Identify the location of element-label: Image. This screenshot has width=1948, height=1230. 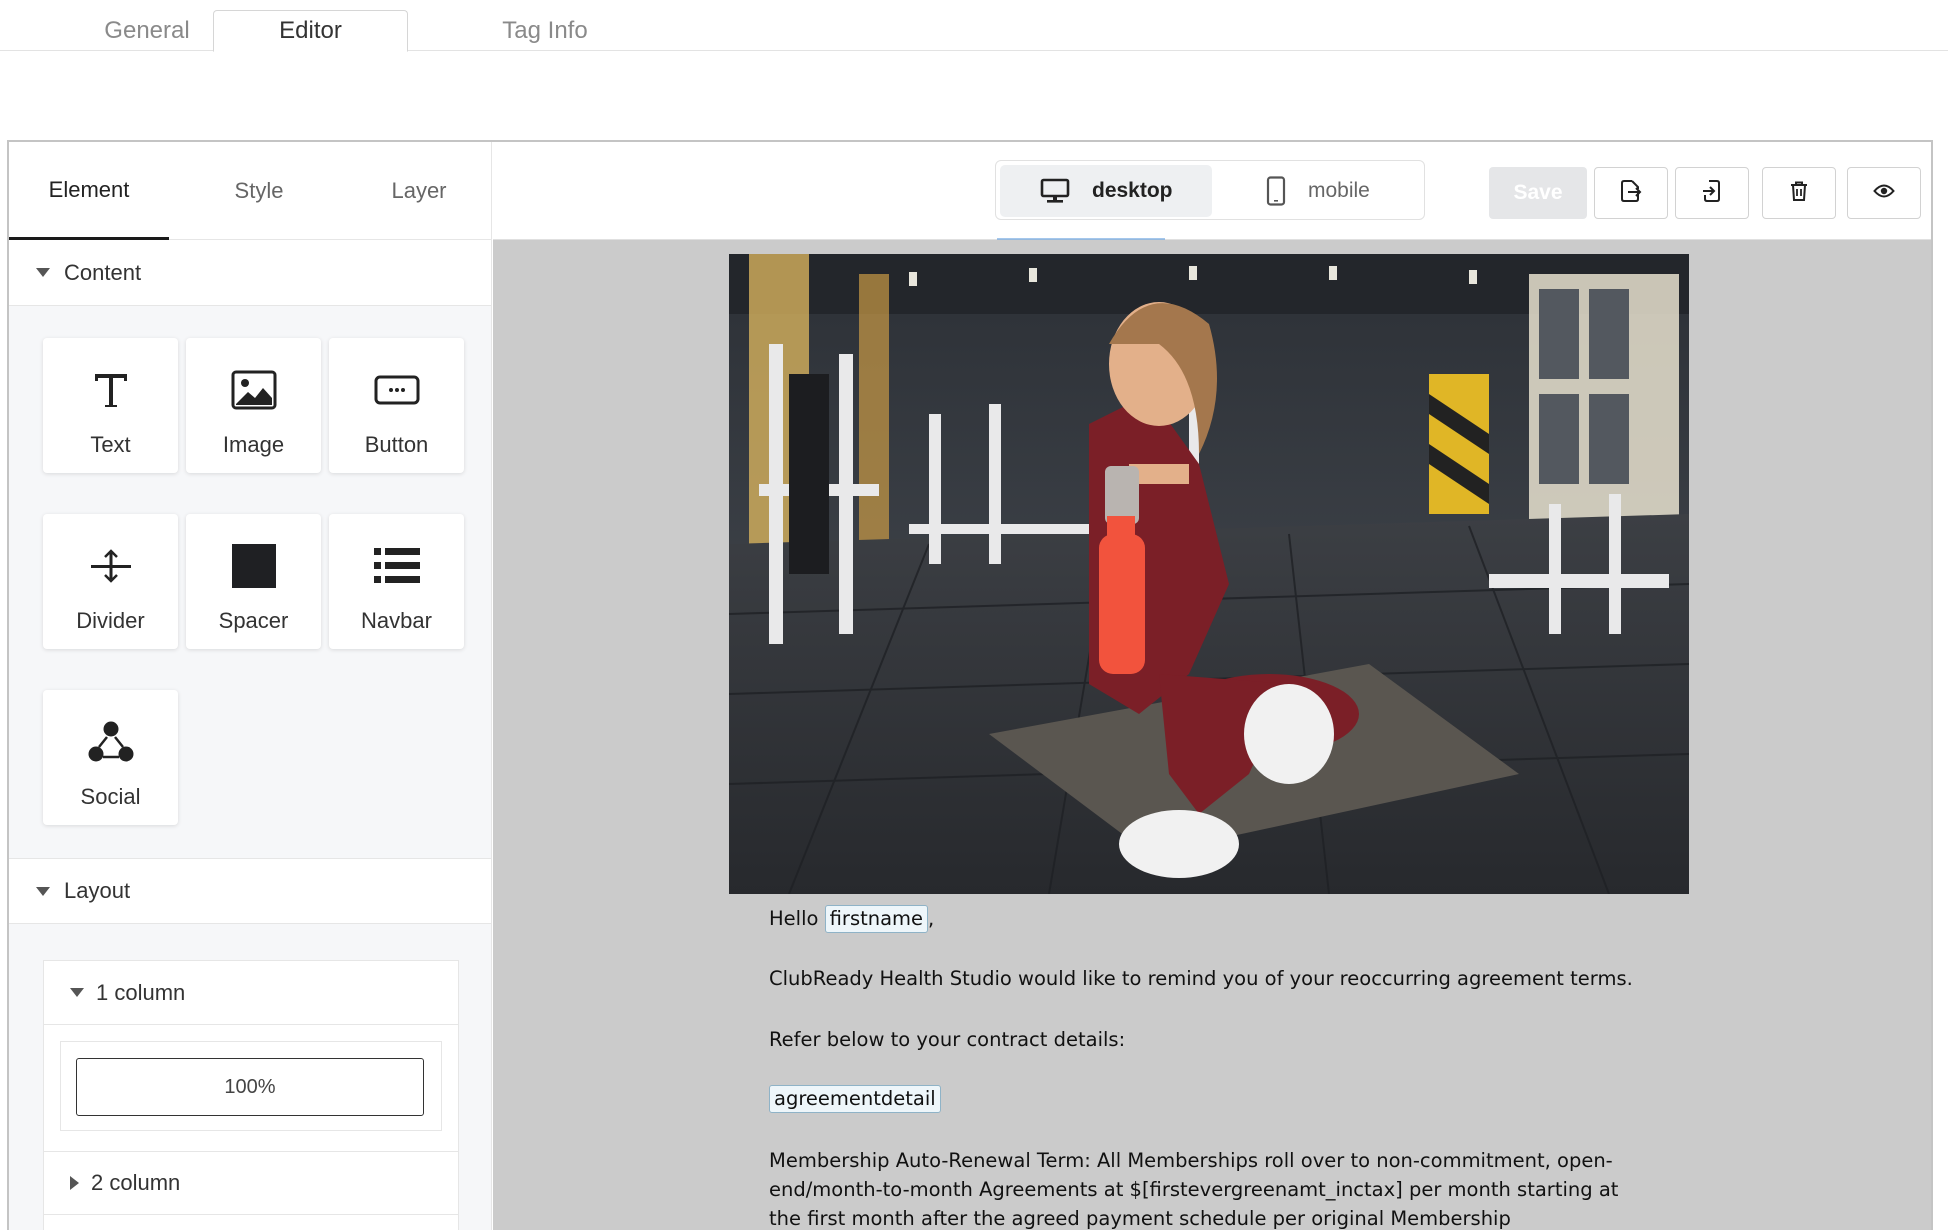
(253, 444).